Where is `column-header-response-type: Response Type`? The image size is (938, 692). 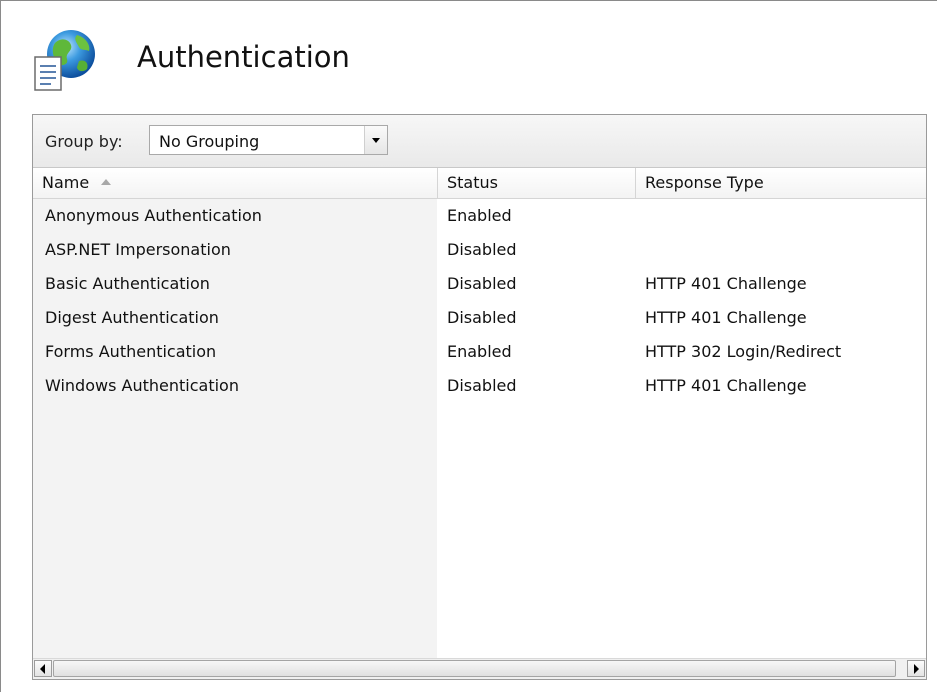 column-header-response-type: Response Type is located at coordinates (781, 183).